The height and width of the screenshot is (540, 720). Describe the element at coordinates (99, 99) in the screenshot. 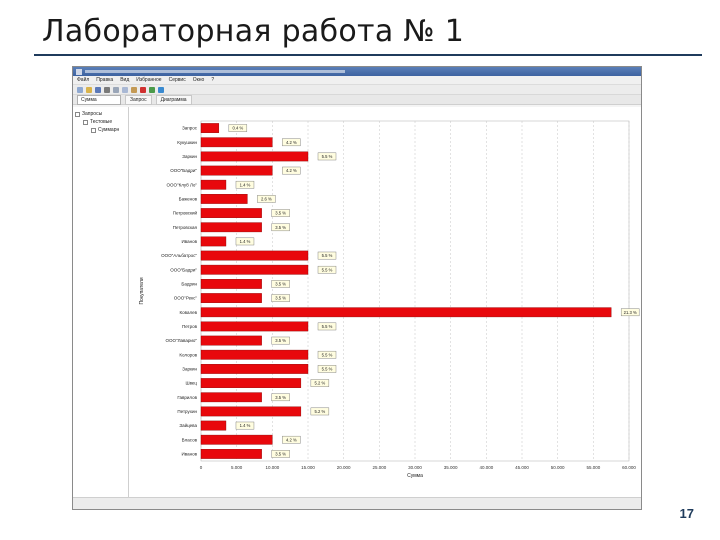

I see `aggregate-select: Сумма` at that location.